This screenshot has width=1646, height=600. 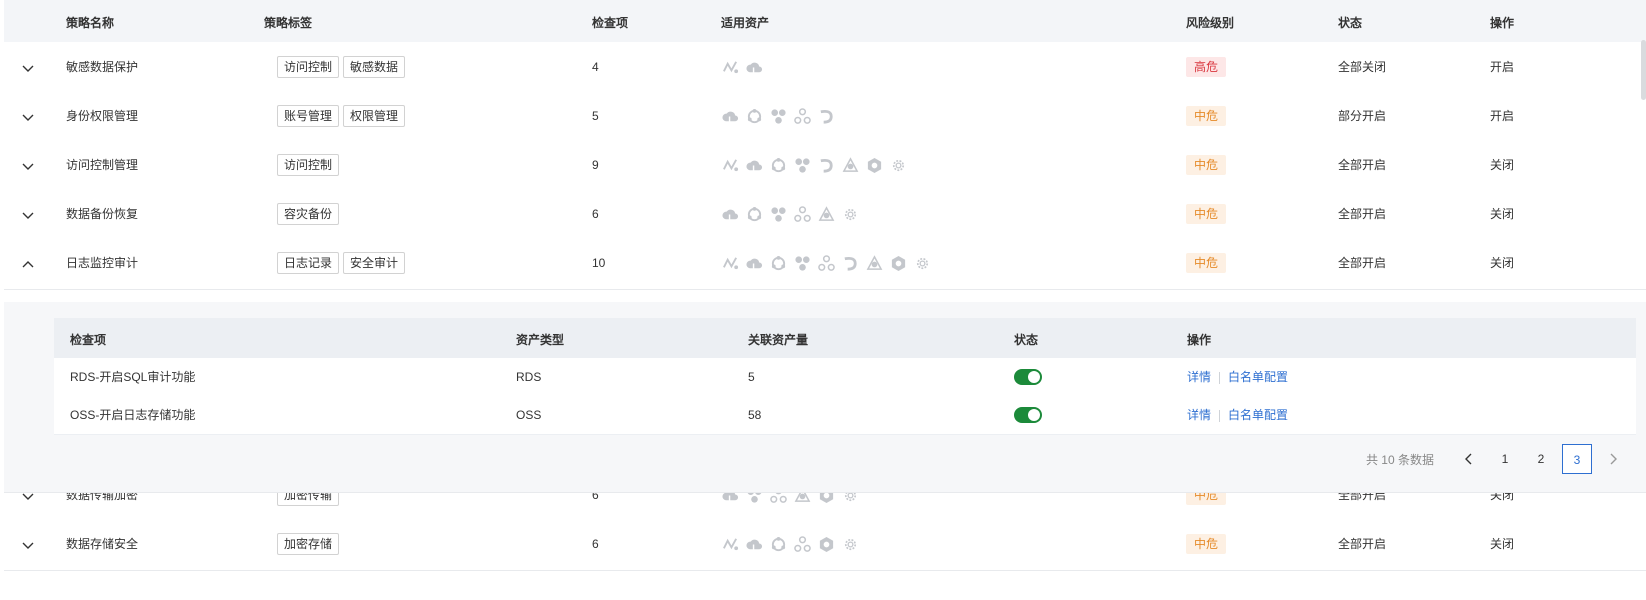 What do you see at coordinates (1643, 70) in the screenshot?
I see `scrollbar` at bounding box center [1643, 70].